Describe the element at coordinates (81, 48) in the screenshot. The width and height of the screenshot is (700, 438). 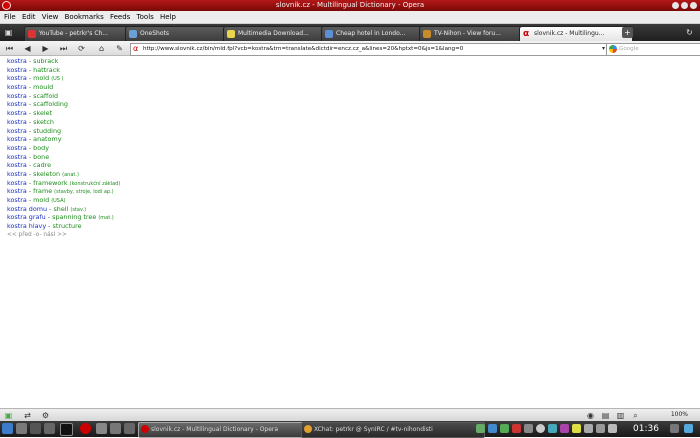
I see `reload-button: ⟳` at that location.